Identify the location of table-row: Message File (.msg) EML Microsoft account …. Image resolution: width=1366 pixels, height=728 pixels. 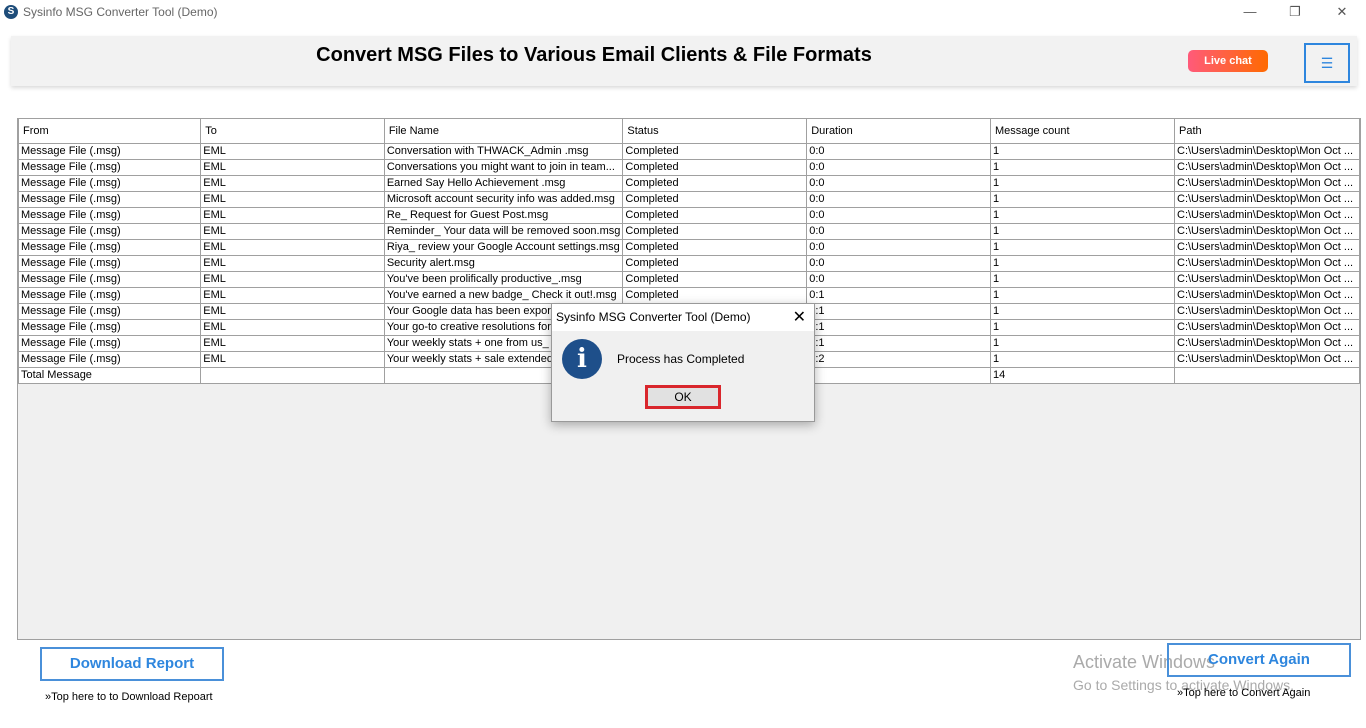
(688, 199).